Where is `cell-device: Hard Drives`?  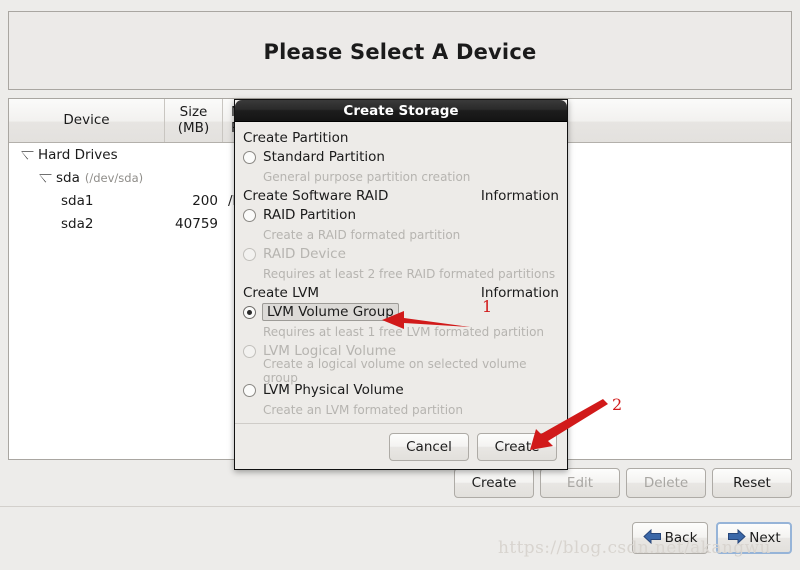
cell-device: Hard Drives is located at coordinates (86, 155).